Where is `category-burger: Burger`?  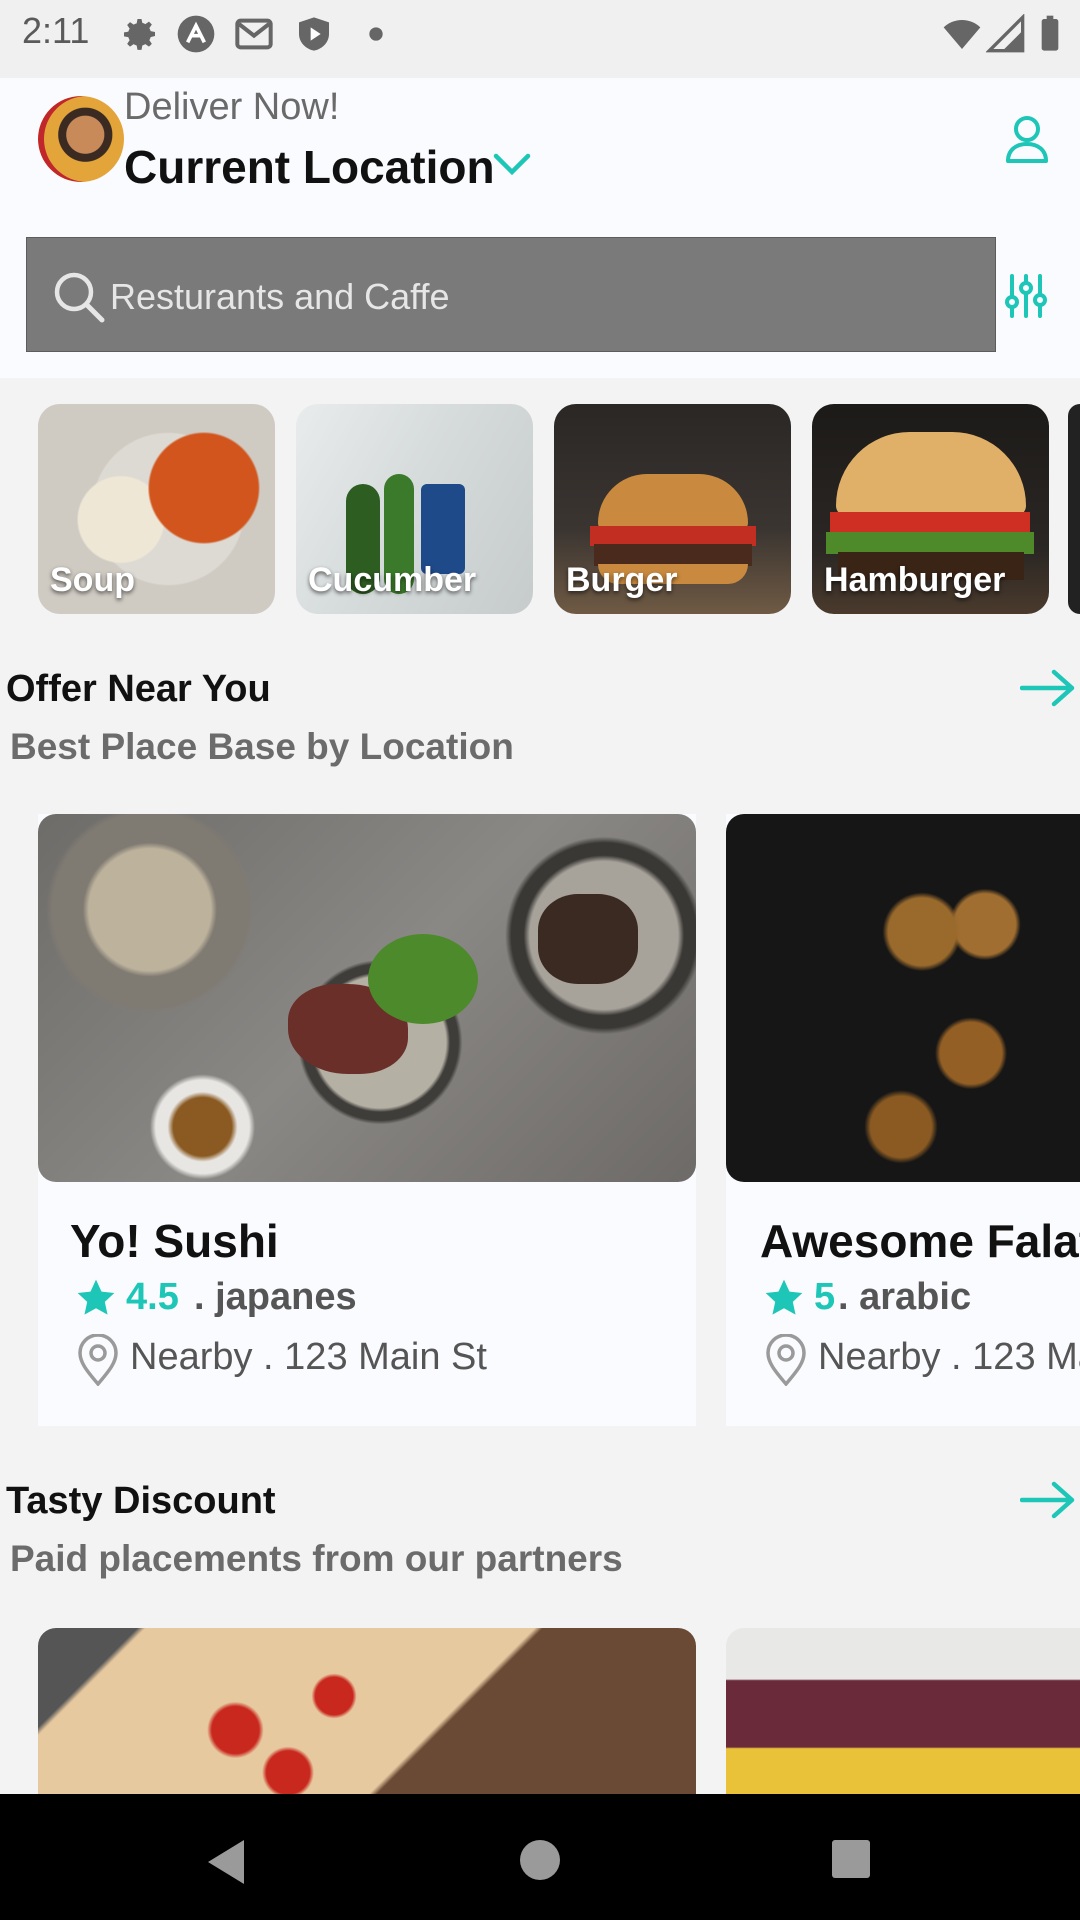 category-burger: Burger is located at coordinates (672, 509).